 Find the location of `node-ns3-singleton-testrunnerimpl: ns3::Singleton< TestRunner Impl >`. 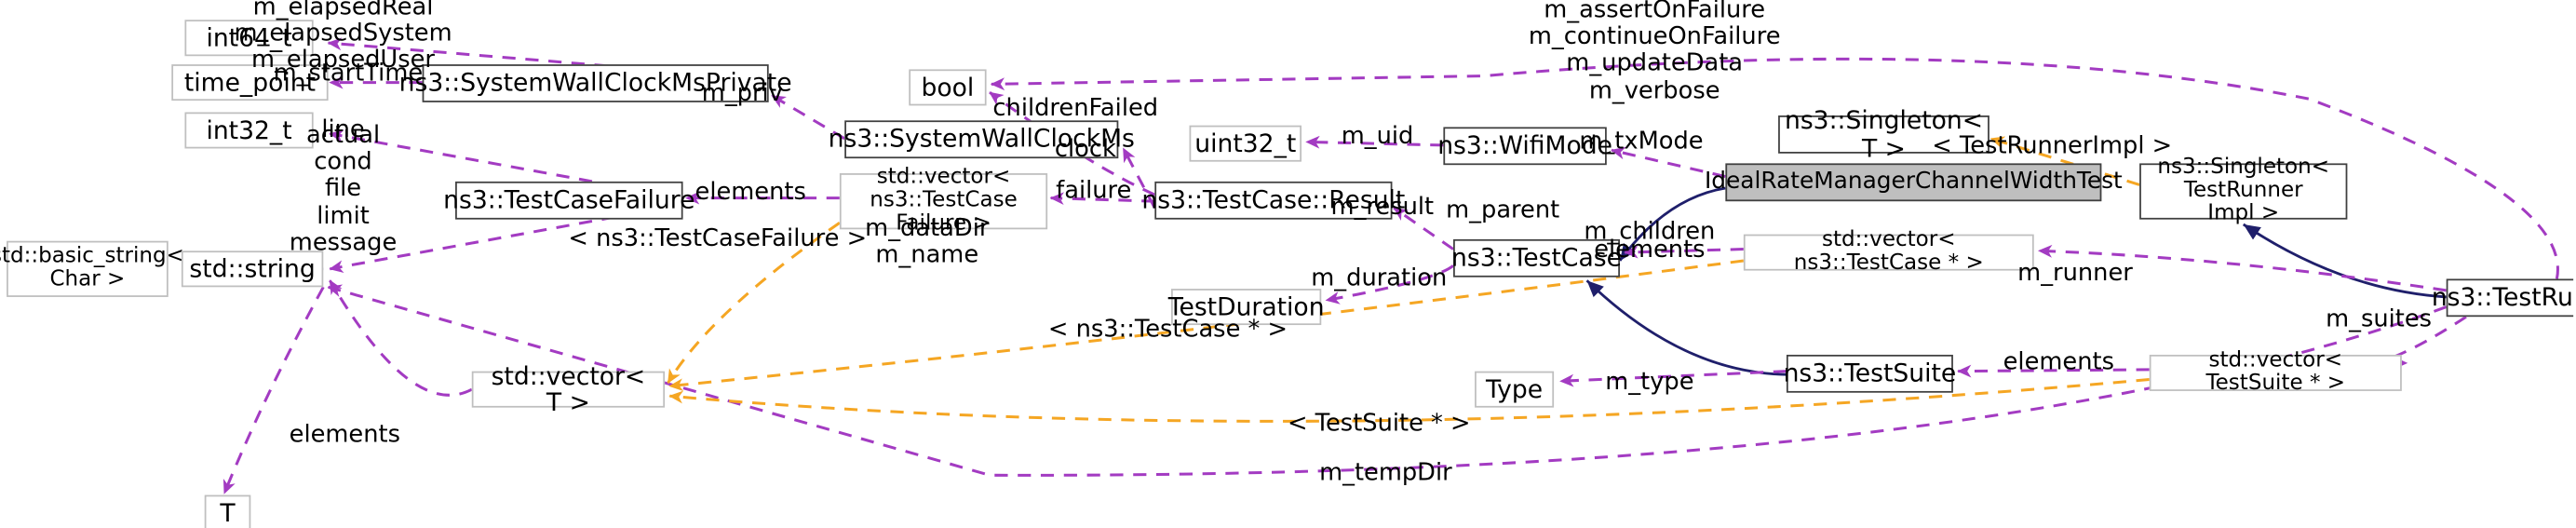

node-ns3-singleton-testrunnerimpl: ns3::Singleton< TestRunner Impl > is located at coordinates (2243, 190).